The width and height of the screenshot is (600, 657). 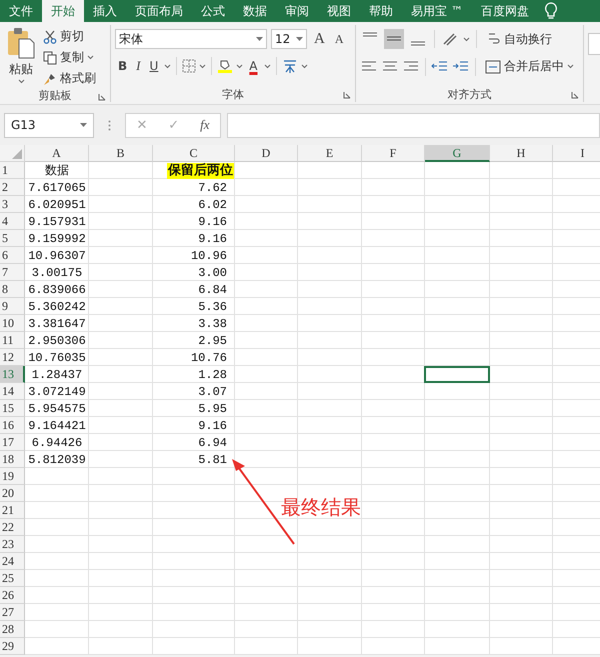 I want to click on row-header: 3, so click(x=12, y=204).